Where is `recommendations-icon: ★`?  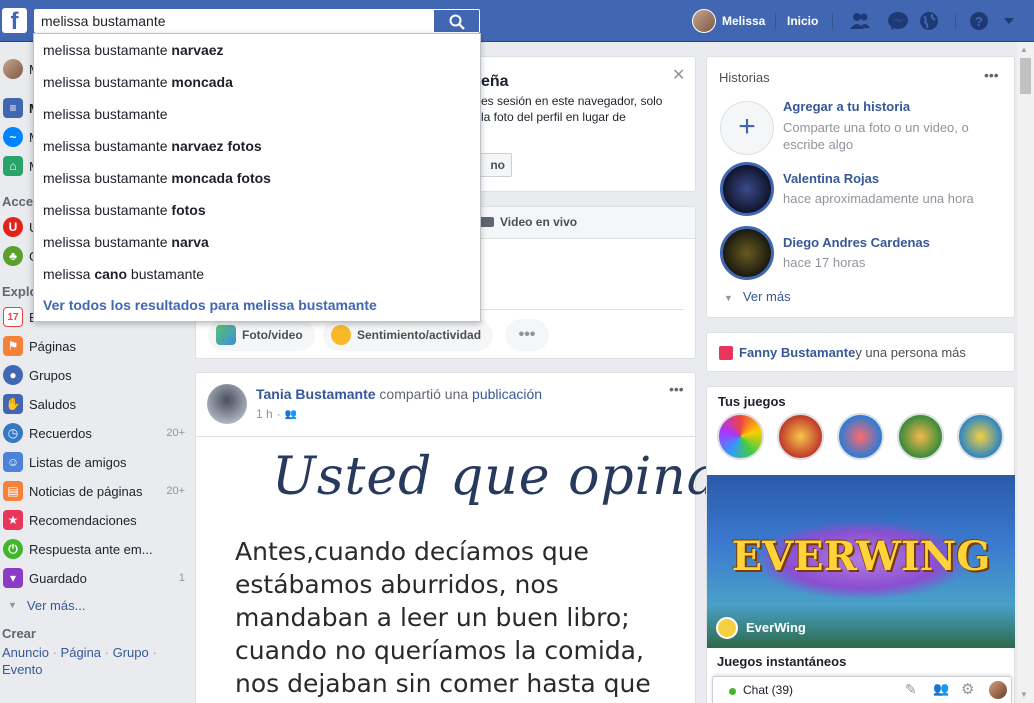 recommendations-icon: ★ is located at coordinates (13, 520).